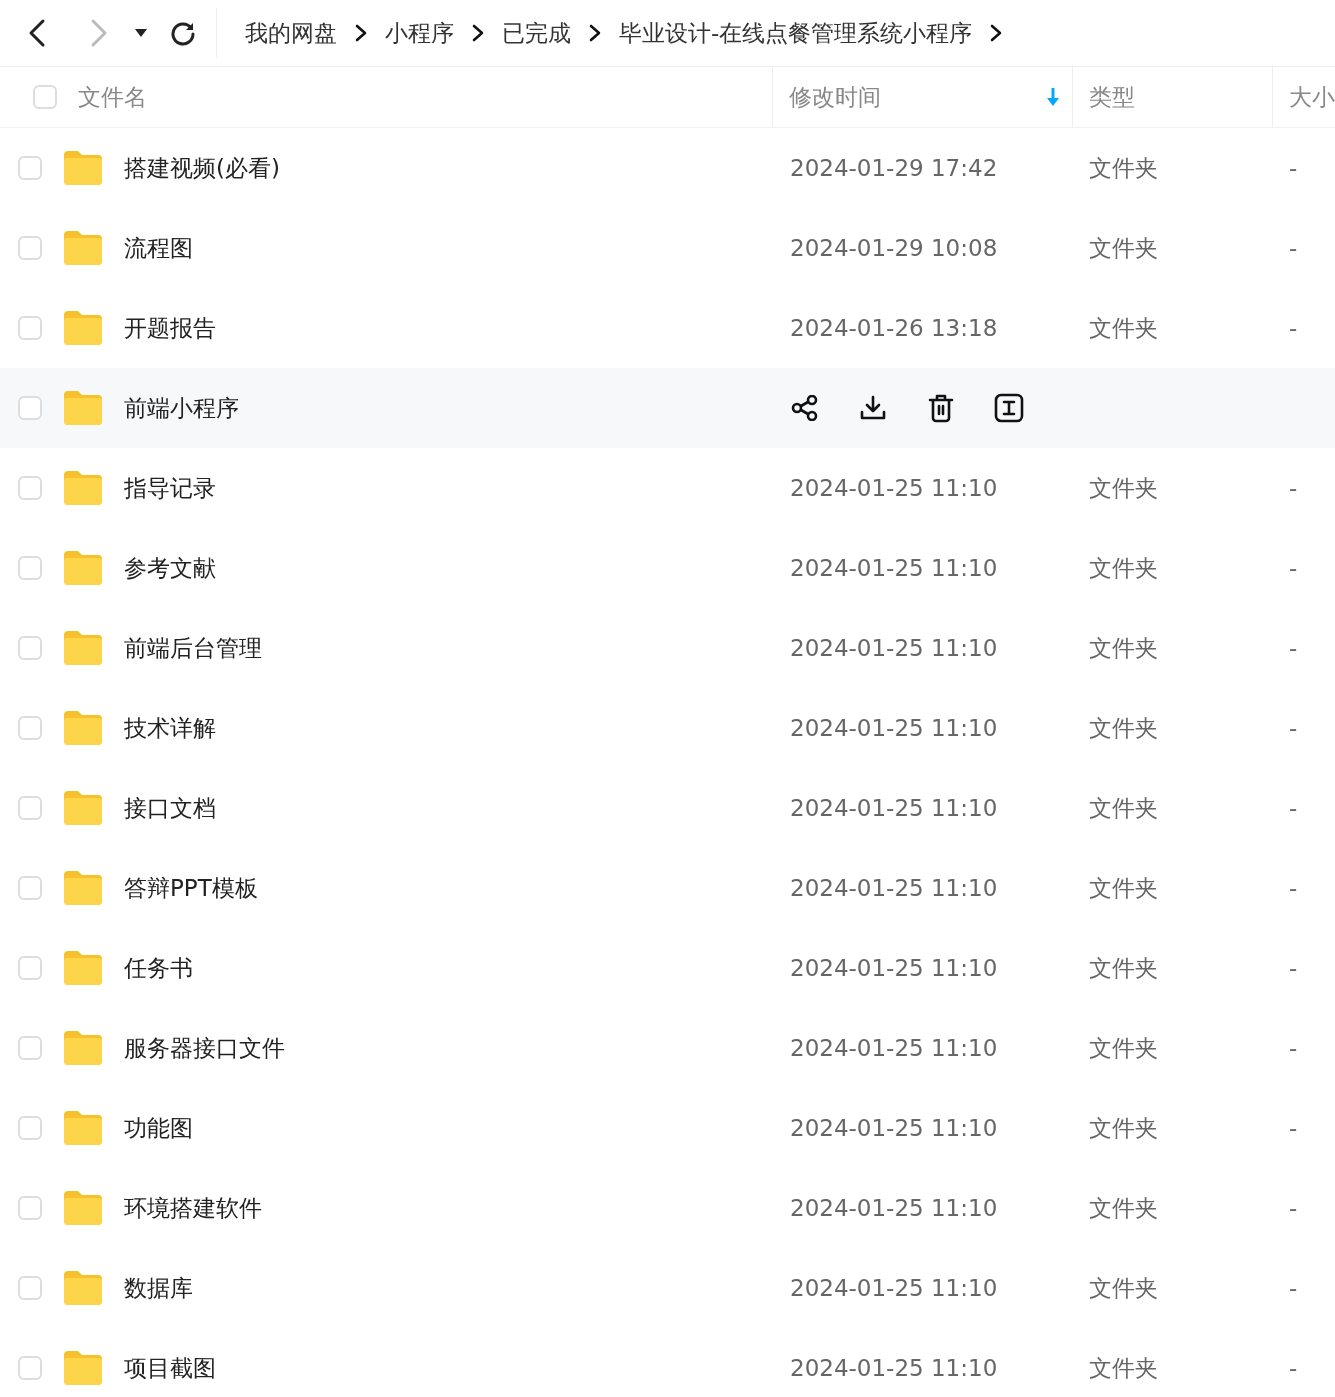 This screenshot has width=1335, height=1397. Describe the element at coordinates (170, 488) in the screenshot. I see `folder-name: 指导记录` at that location.